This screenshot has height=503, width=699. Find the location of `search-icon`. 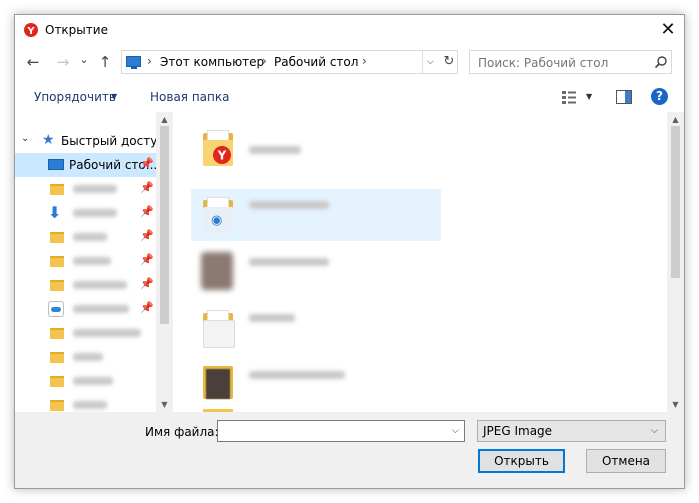

search-icon is located at coordinates (661, 62).